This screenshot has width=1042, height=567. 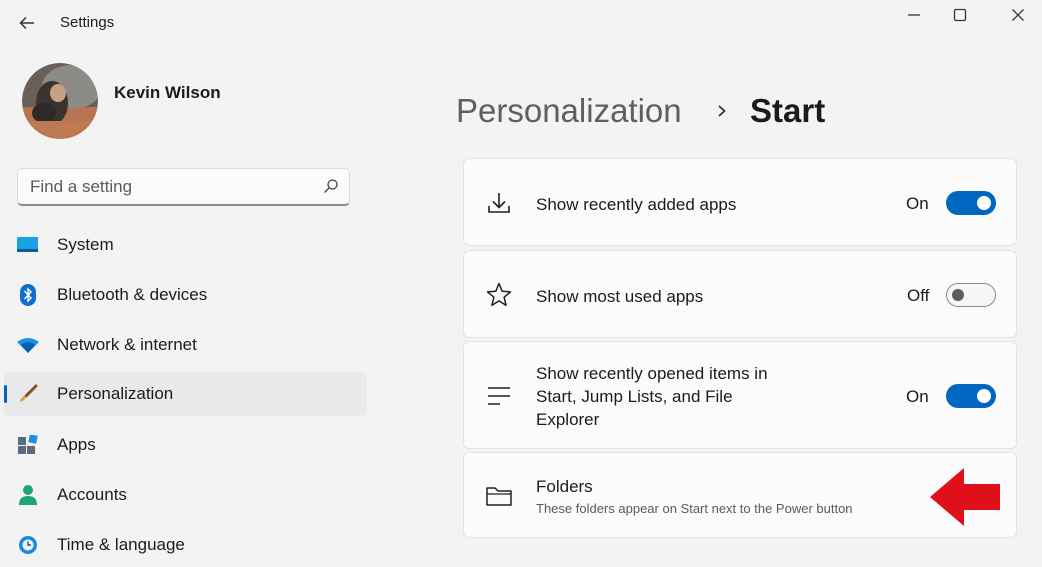 I want to click on close-icon, so click(x=1018, y=15).